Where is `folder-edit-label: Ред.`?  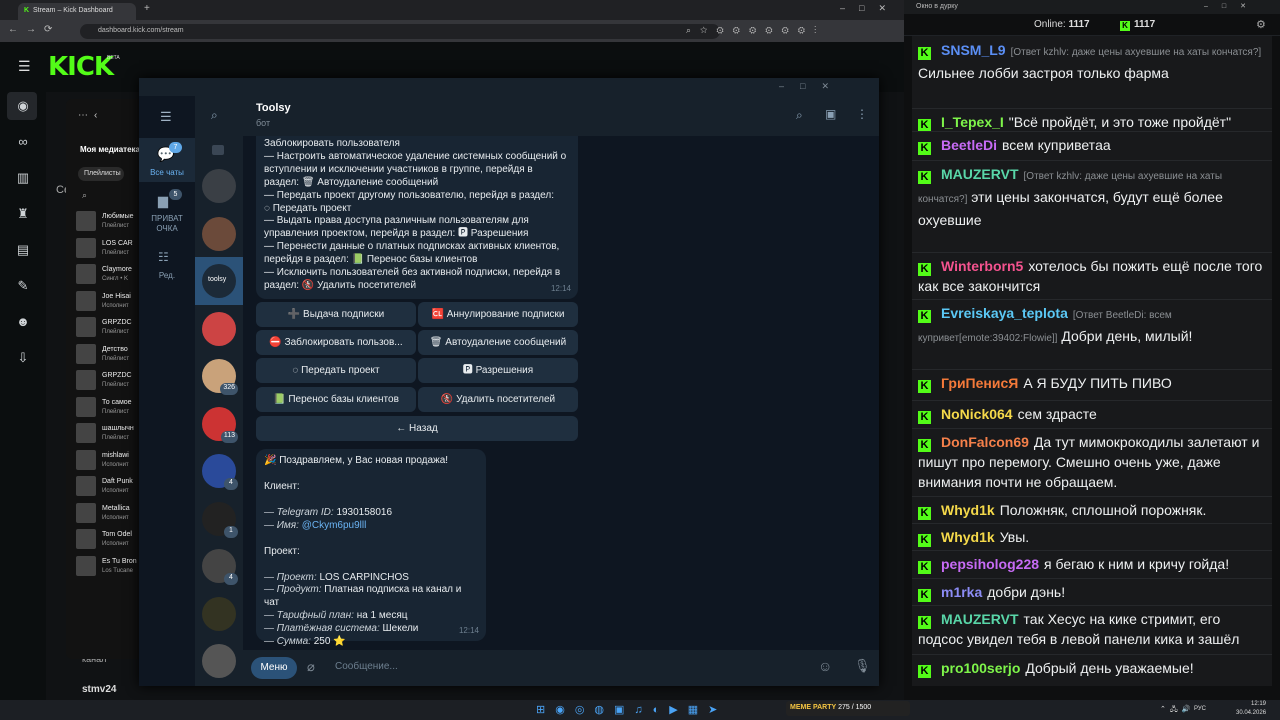
folder-edit-label: Ред. is located at coordinates (167, 275).